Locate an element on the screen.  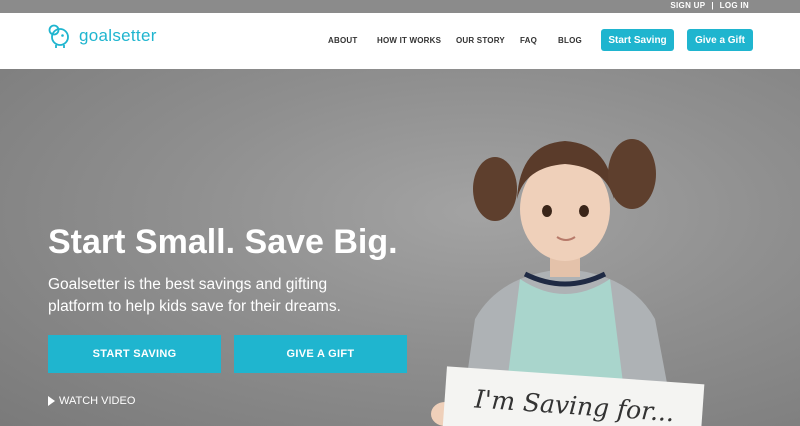
logo-text: goalsetter is located at coordinates (118, 35).